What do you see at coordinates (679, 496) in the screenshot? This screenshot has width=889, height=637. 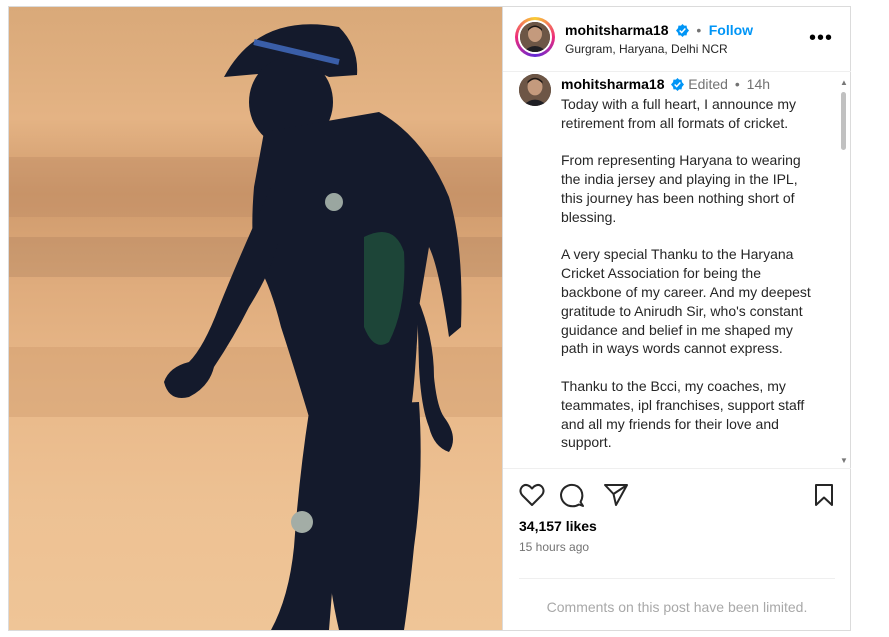 I see `action-bar` at bounding box center [679, 496].